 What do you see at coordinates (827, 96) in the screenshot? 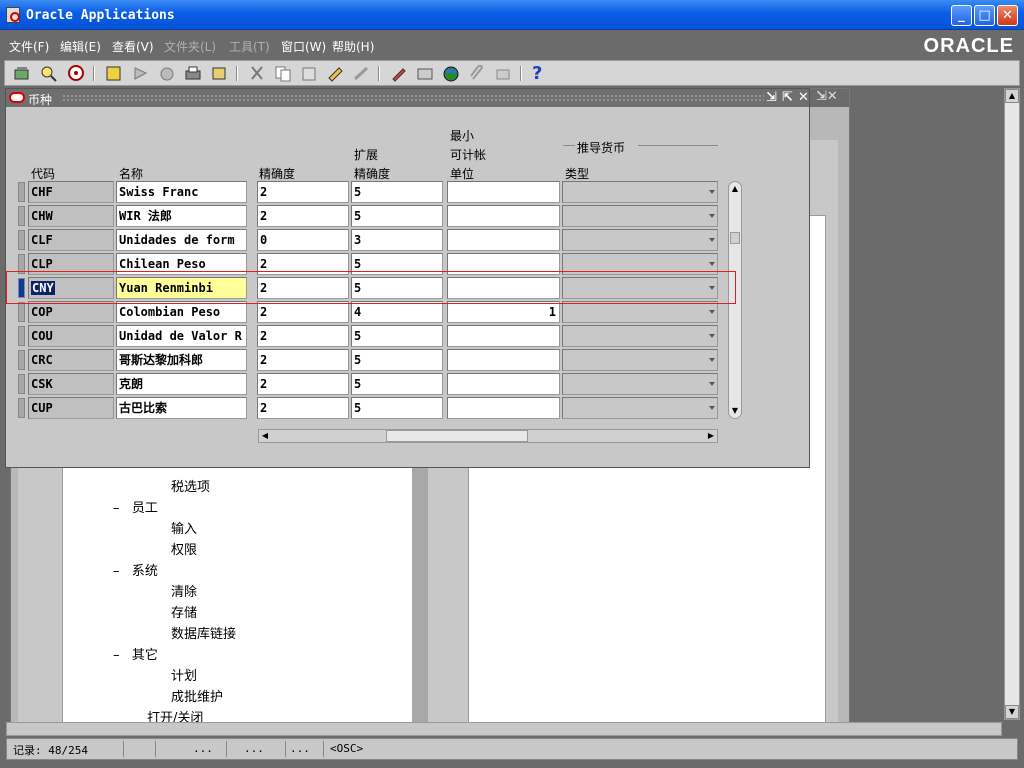
I see `navigator-window-controls-icon: ⇲✕` at bounding box center [827, 96].